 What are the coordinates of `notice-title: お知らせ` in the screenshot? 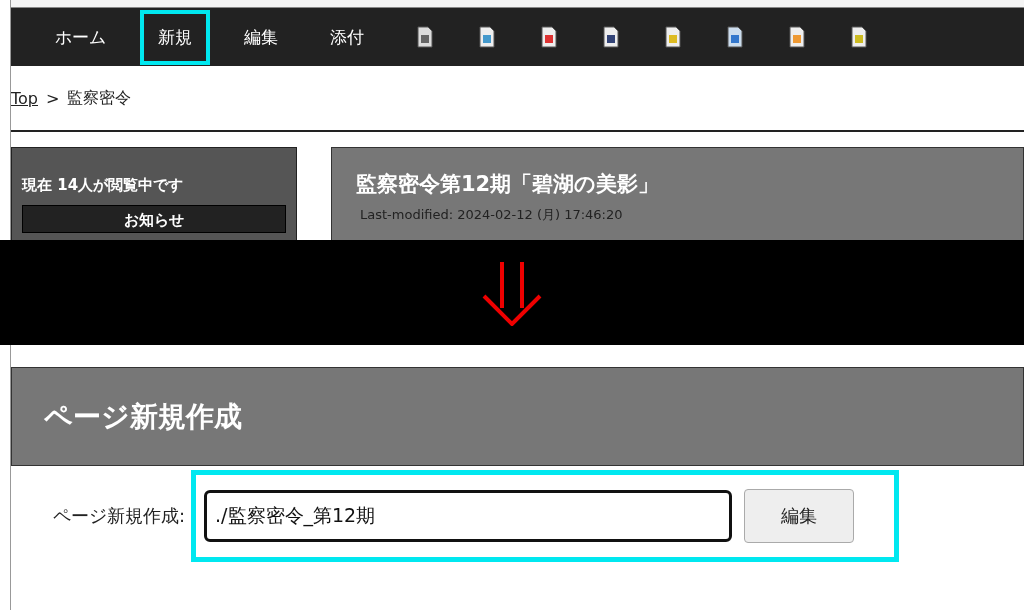 It's located at (154, 220).